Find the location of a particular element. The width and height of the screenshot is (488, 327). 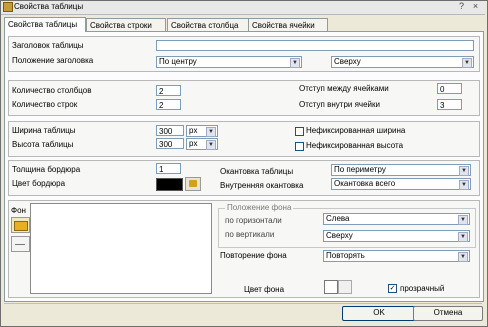

bg-color-swatch is located at coordinates (331, 287).